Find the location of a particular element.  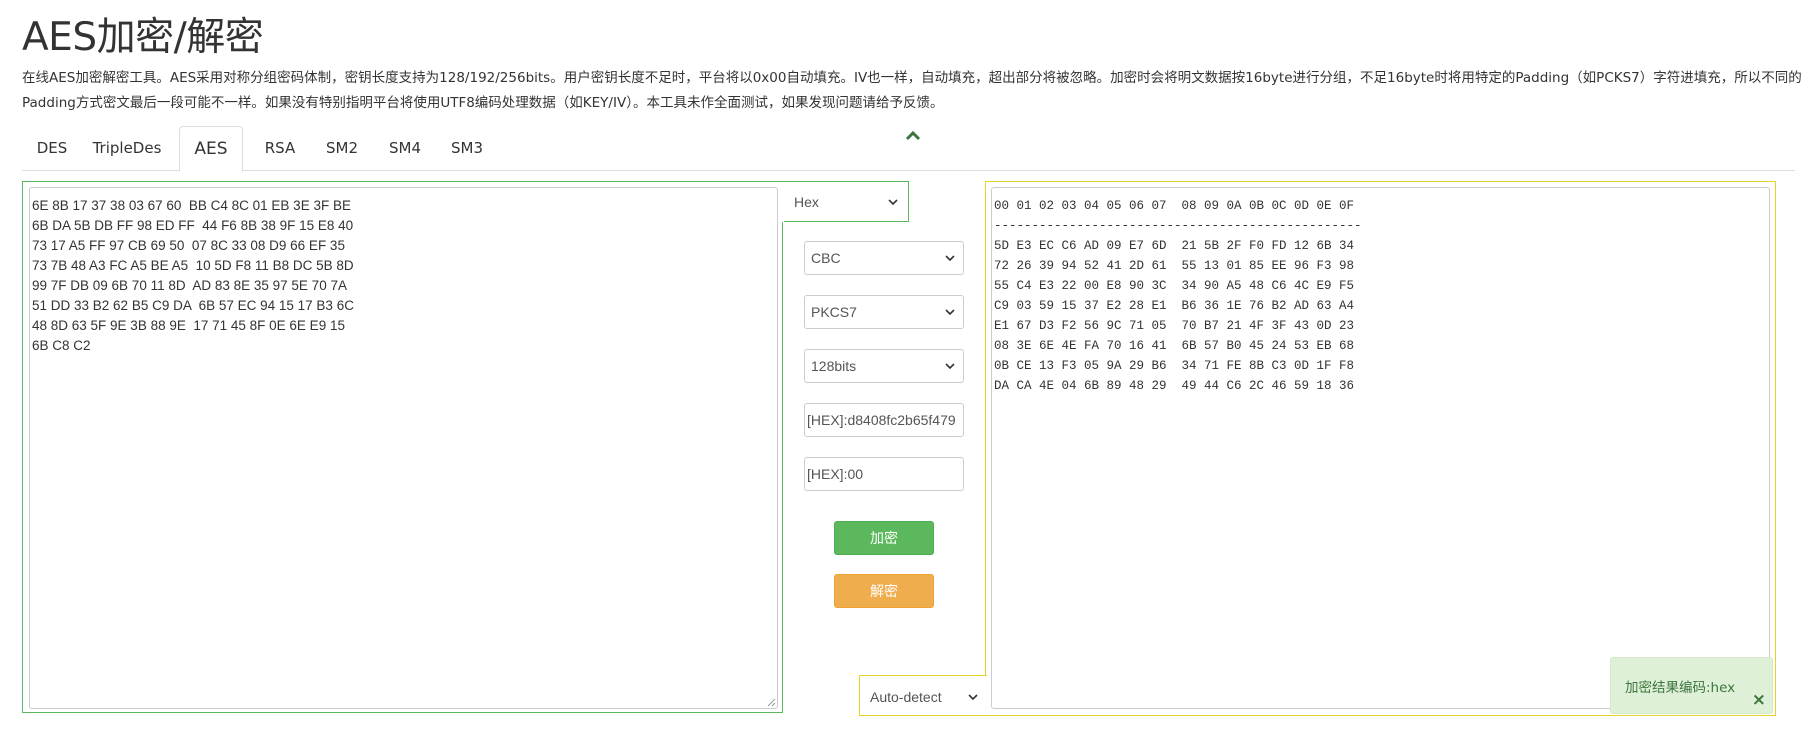

tab-sm3: SM3 is located at coordinates (467, 148).